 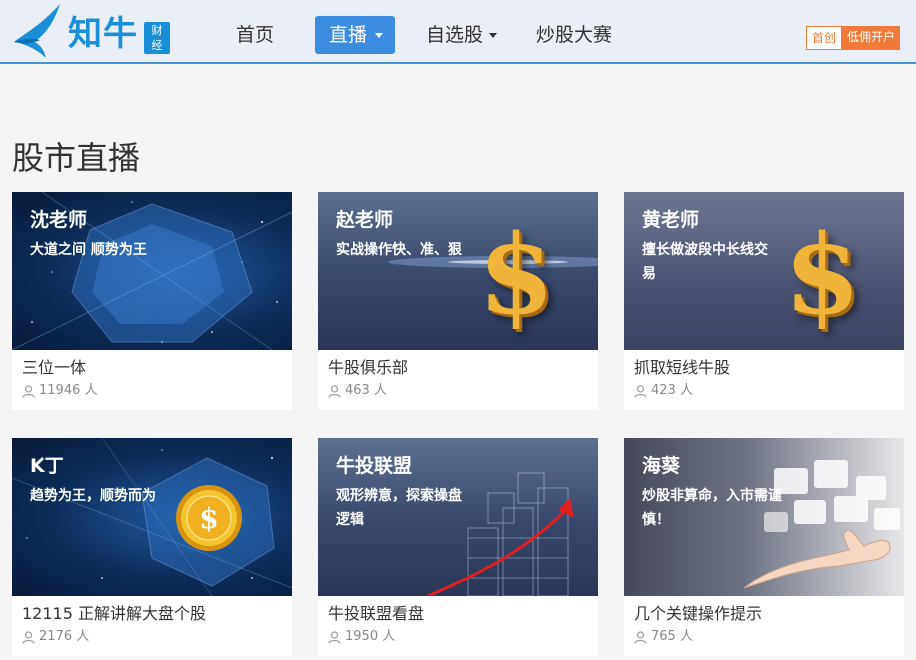 What do you see at coordinates (76, 158) in the screenshot?
I see `page-title: 股市直播` at bounding box center [76, 158].